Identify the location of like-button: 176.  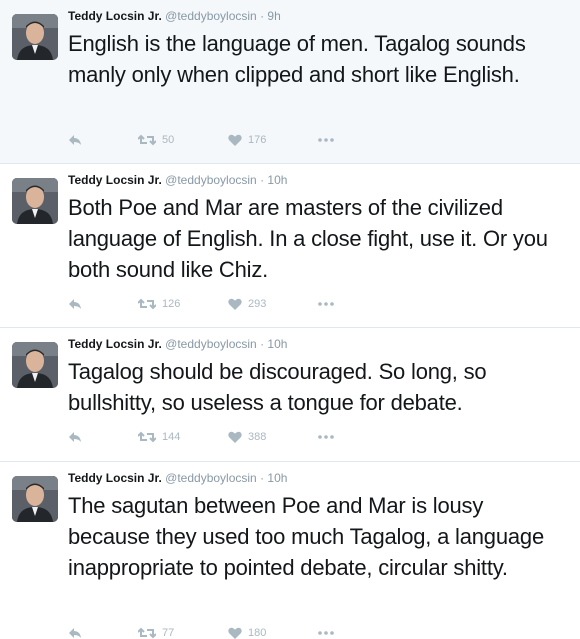
(273, 140).